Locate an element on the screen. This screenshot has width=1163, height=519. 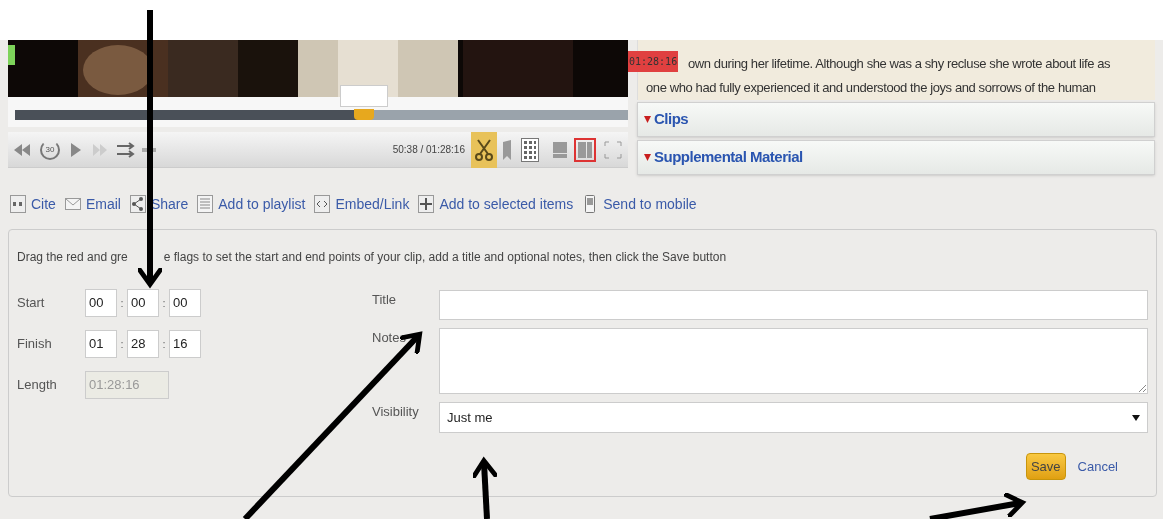
fullscreen-icon is located at coordinates (613, 149).